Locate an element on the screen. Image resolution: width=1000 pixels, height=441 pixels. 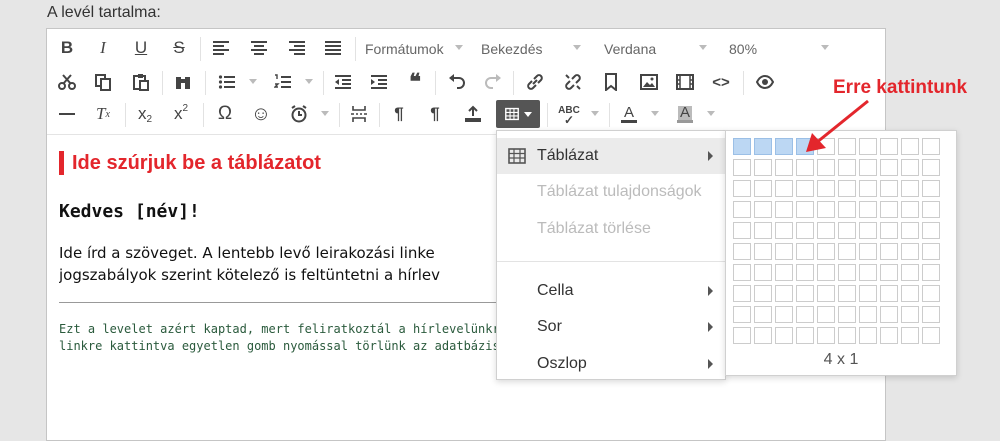
strikethrough-button: S is located at coordinates (179, 48).